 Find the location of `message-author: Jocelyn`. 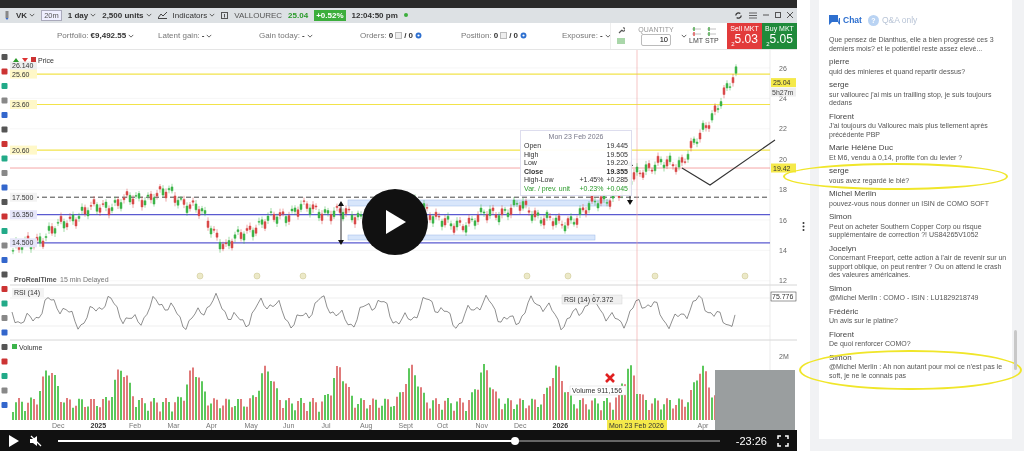

message-author: Jocelyn is located at coordinates (843, 248).